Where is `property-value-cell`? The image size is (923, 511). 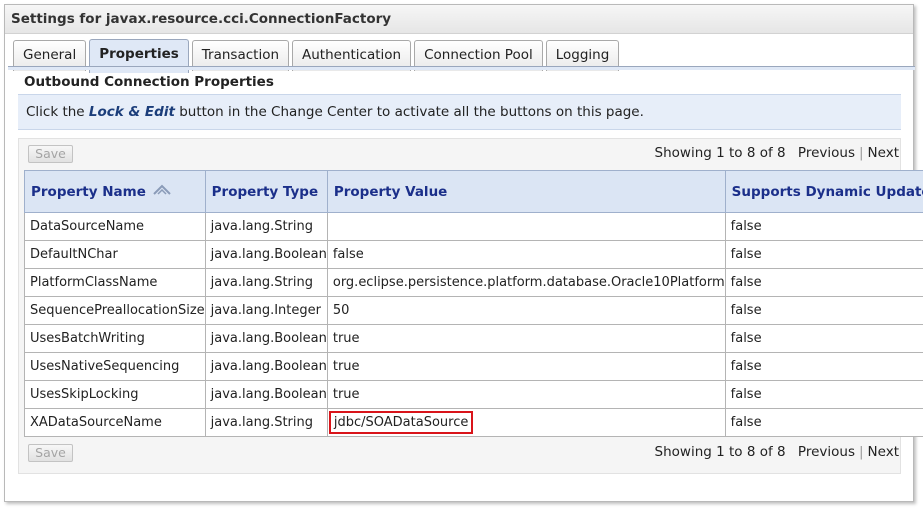 property-value-cell is located at coordinates (526, 226).